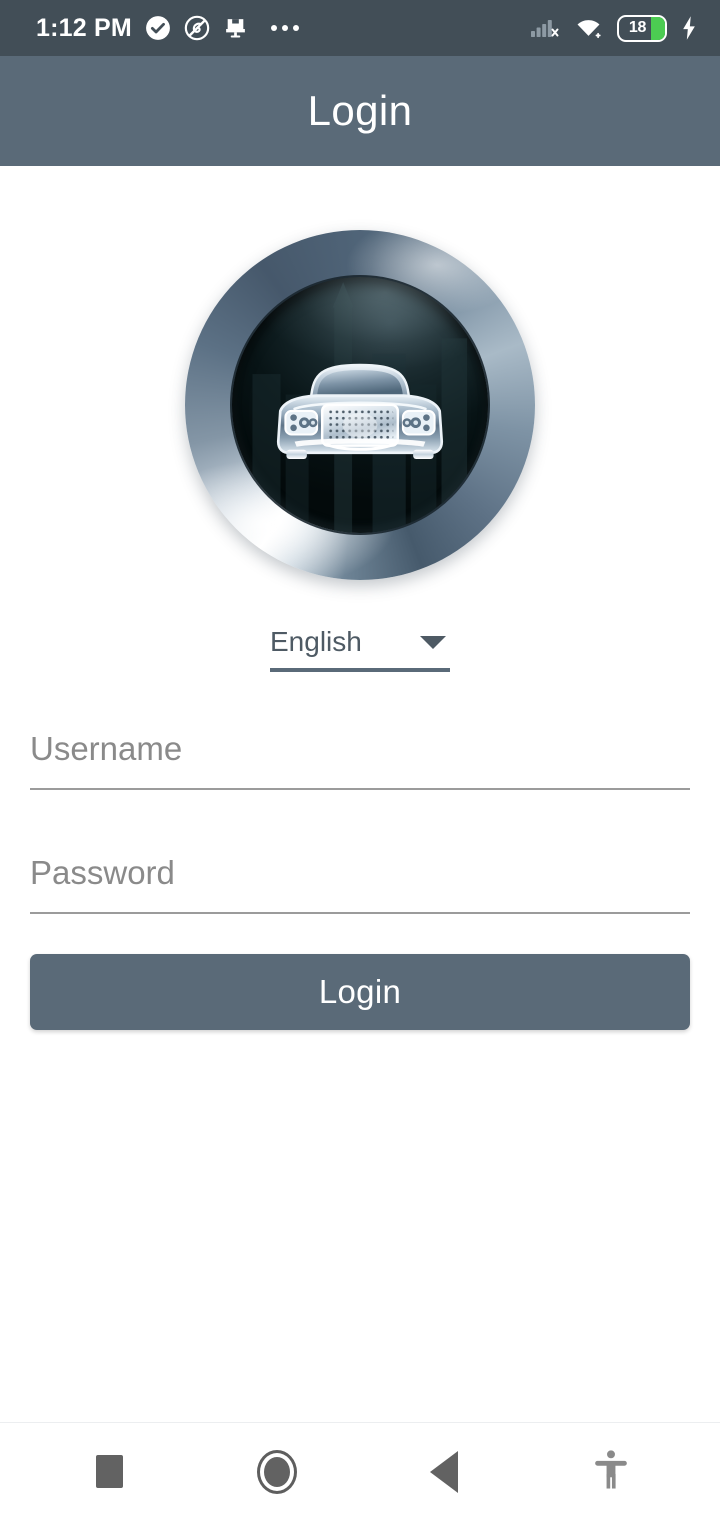  I want to click on square-icon, so click(109, 1471).